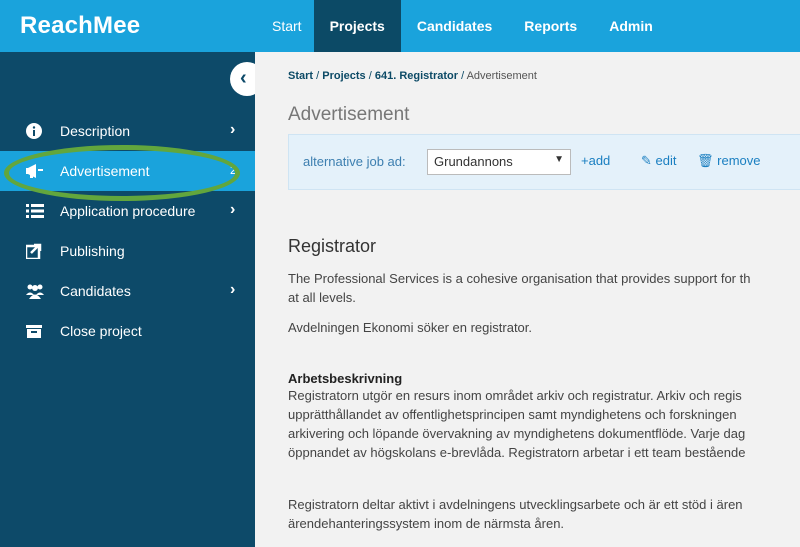 Image resolution: width=800 pixels, height=547 pixels. Describe the element at coordinates (631, 26) in the screenshot. I see `nav-admin: Admin` at that location.